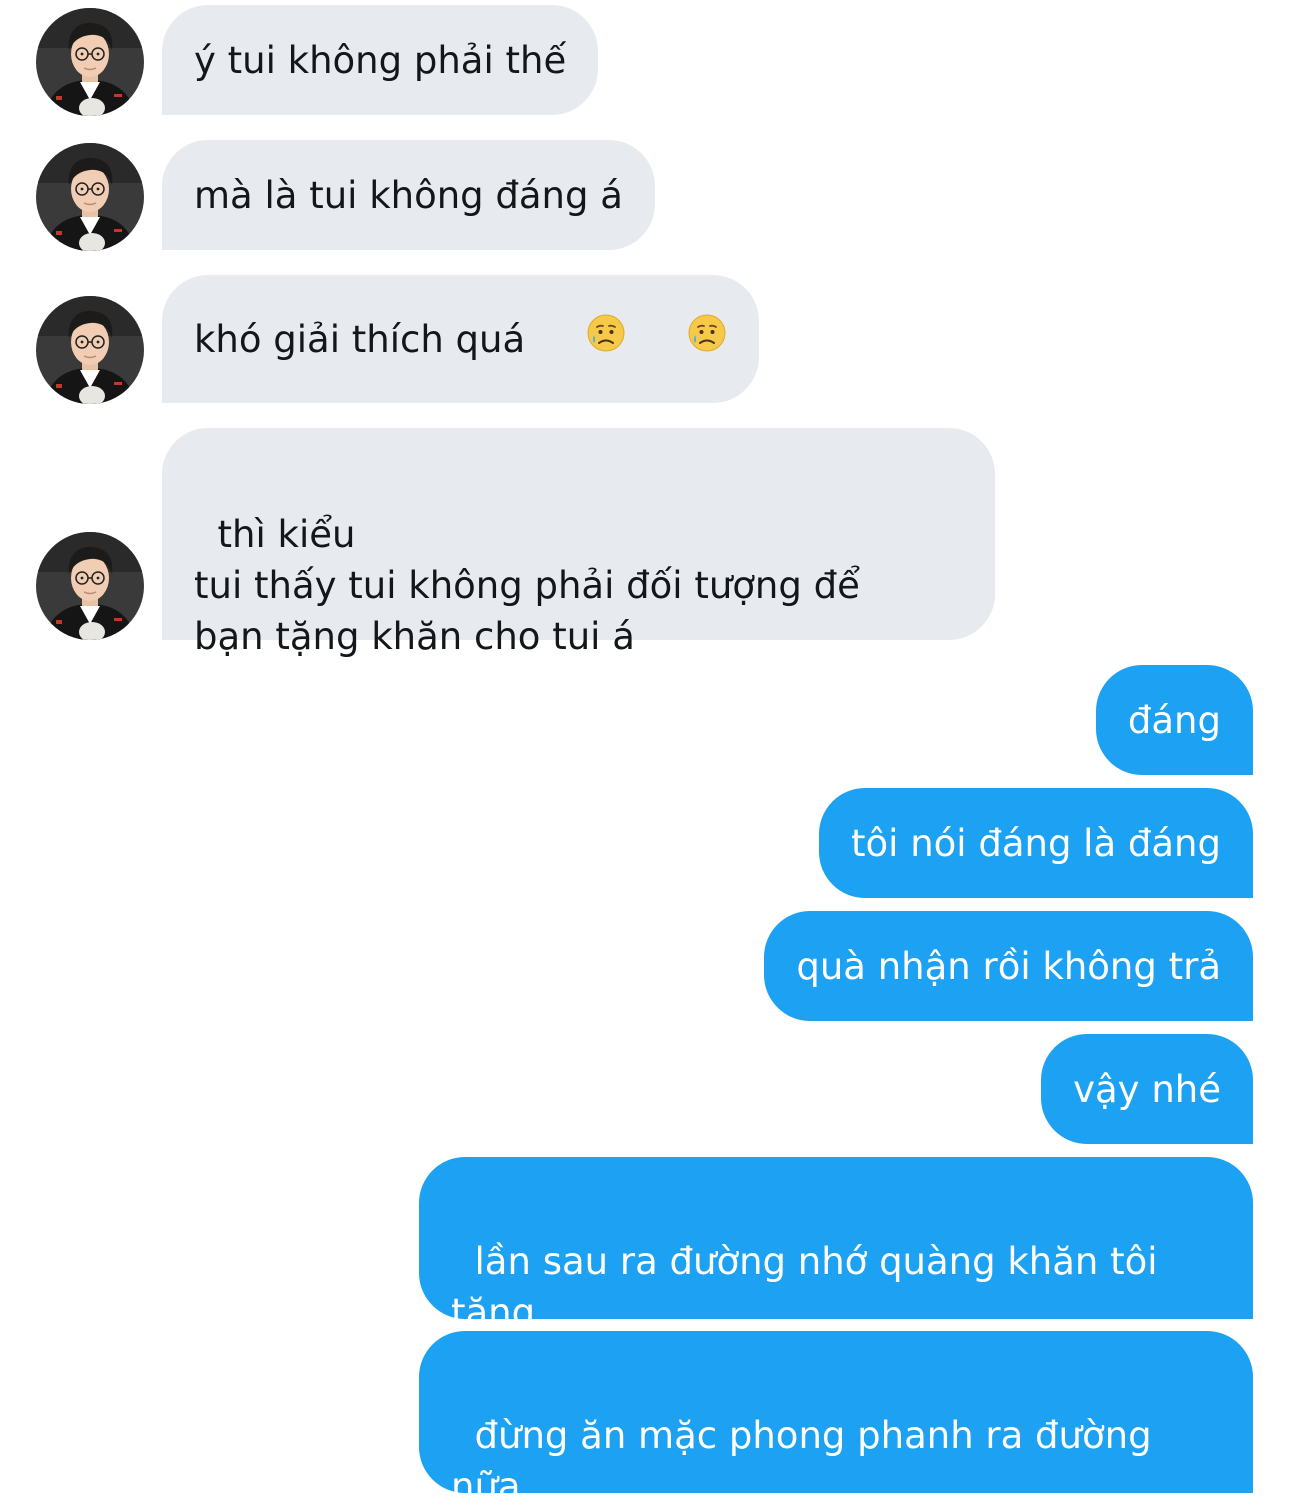 The width and height of the screenshot is (1290, 1512). I want to click on message-text: vậy nhé, so click(1147, 1089).